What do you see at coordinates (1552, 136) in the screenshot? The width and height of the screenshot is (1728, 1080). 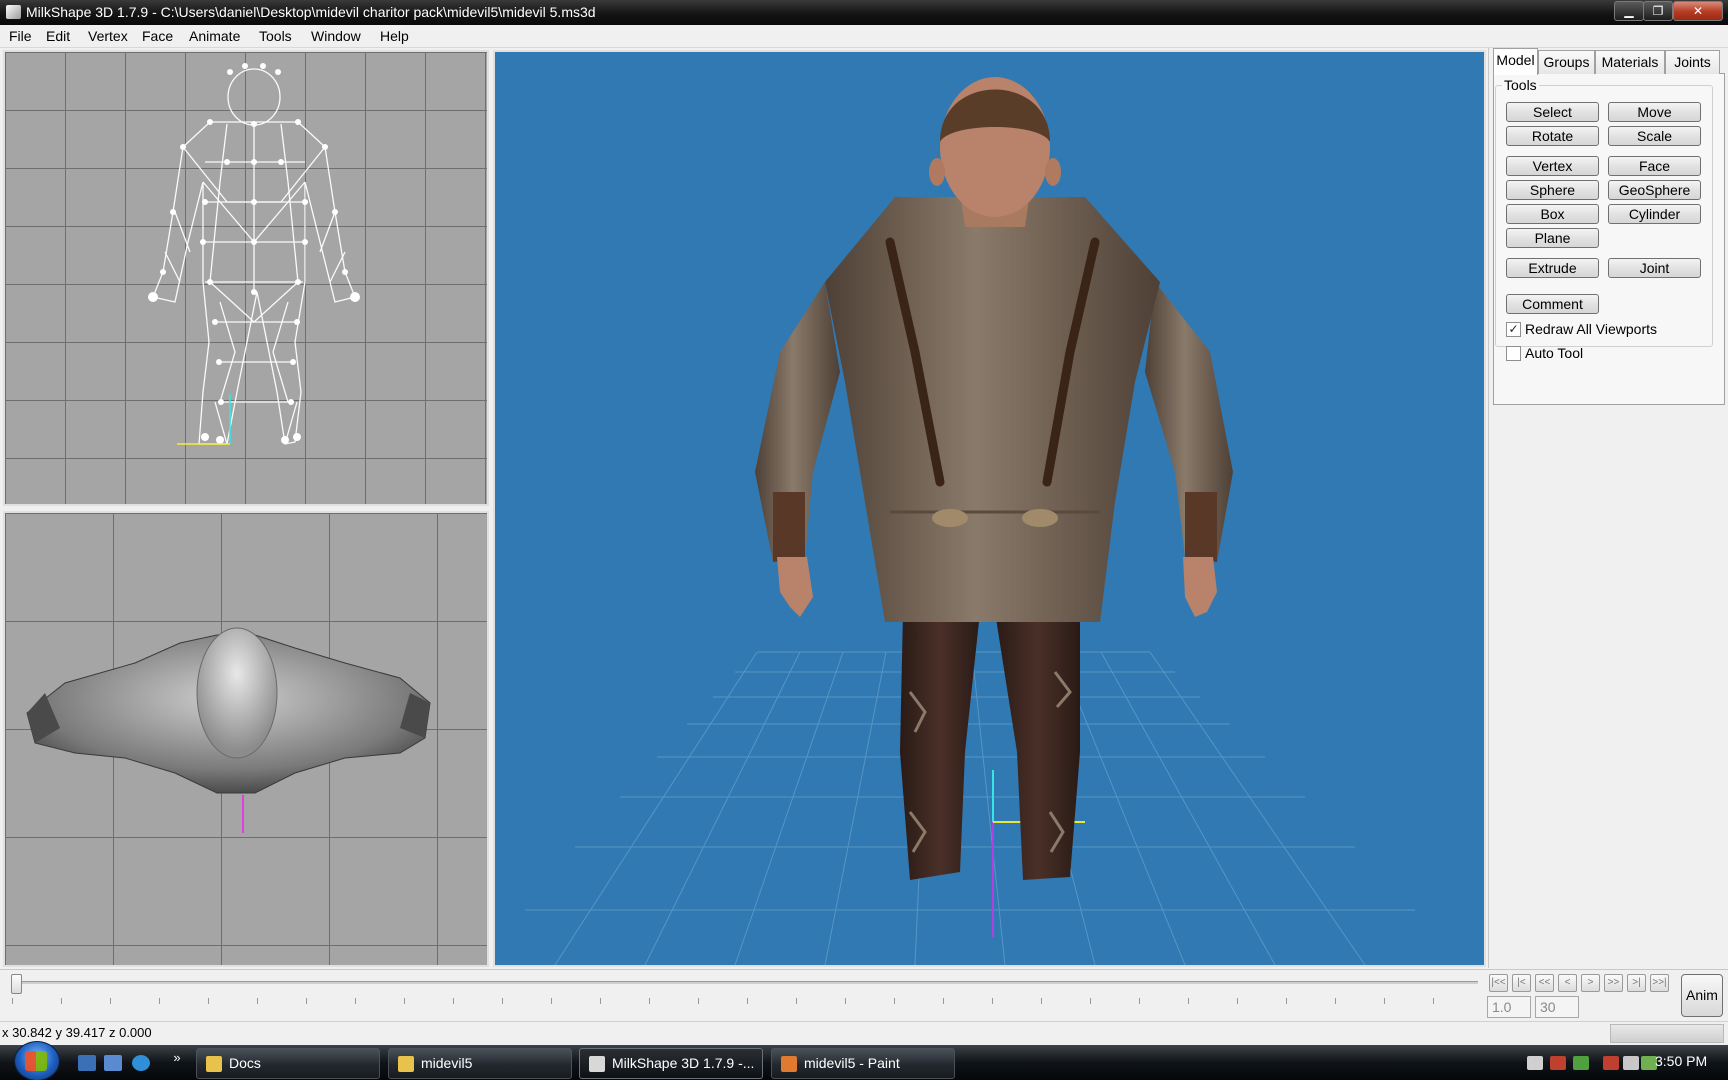 I see `rotate-button: Rotate` at bounding box center [1552, 136].